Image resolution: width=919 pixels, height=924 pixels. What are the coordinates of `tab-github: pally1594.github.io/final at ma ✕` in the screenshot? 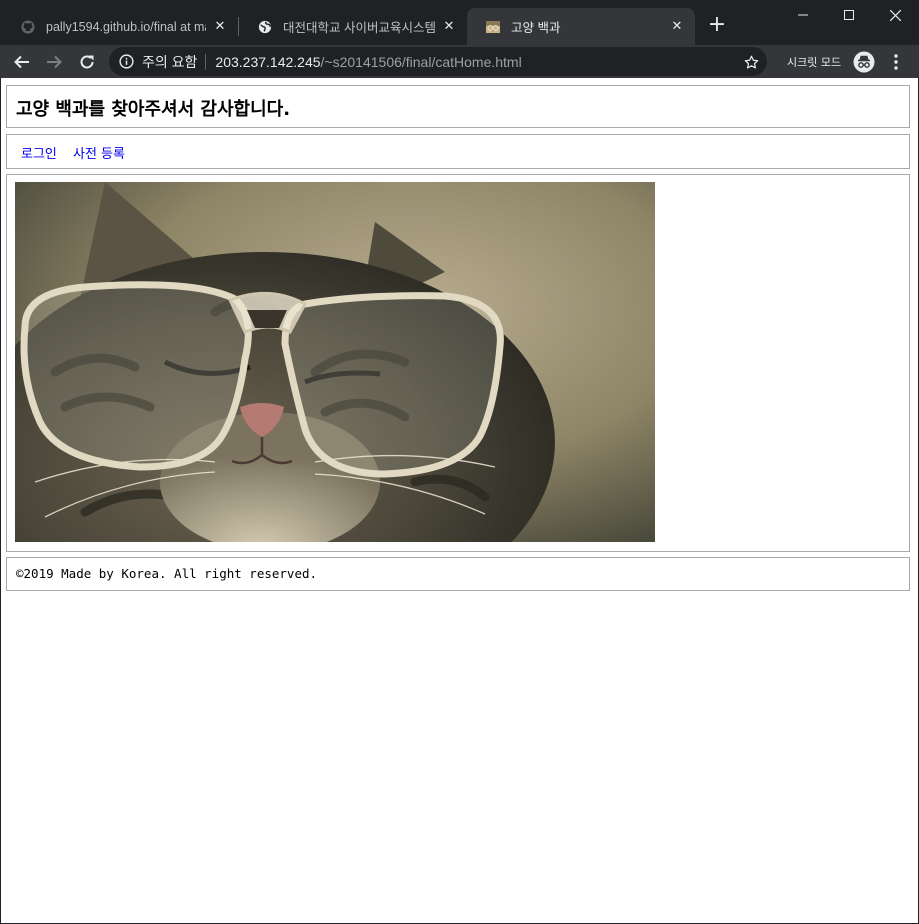 It's located at (120, 26).